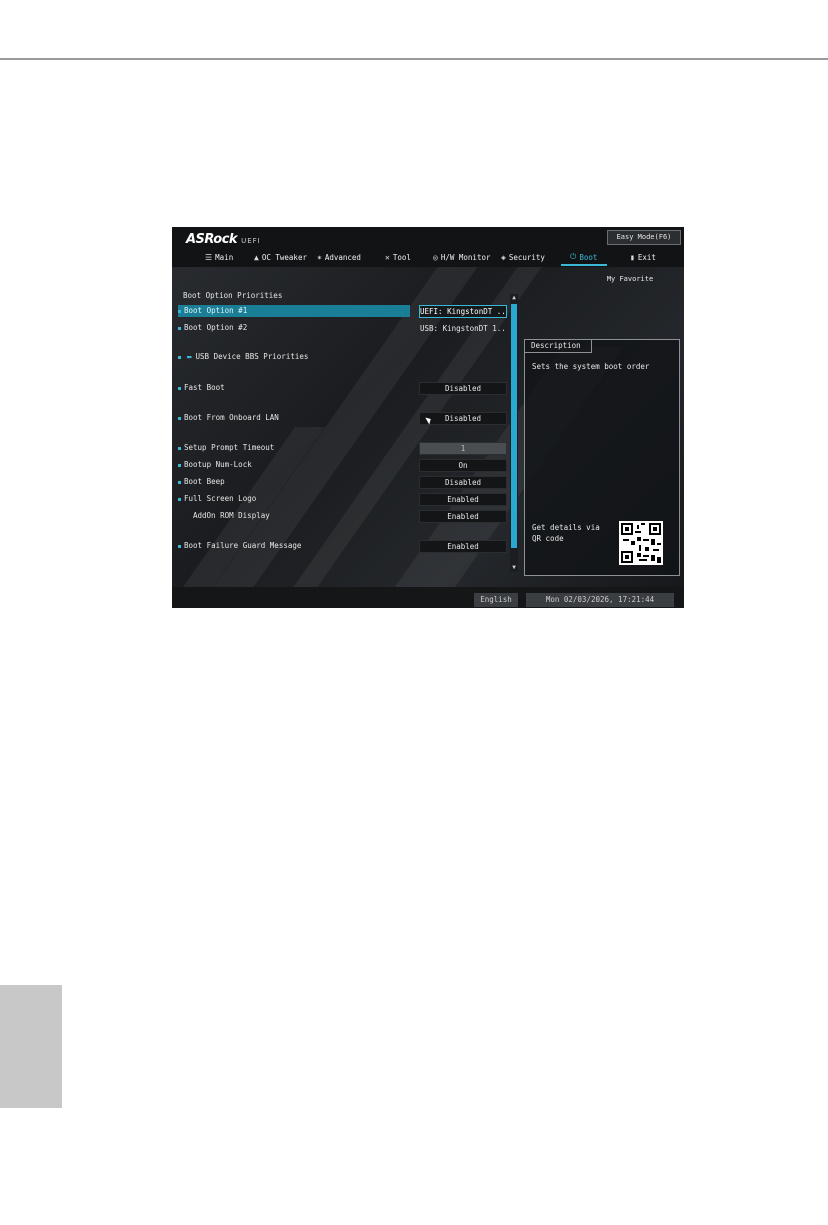 The width and height of the screenshot is (828, 1225). I want to click on bootup-num-lock-row: Bootup Num-Lock, so click(215, 465).